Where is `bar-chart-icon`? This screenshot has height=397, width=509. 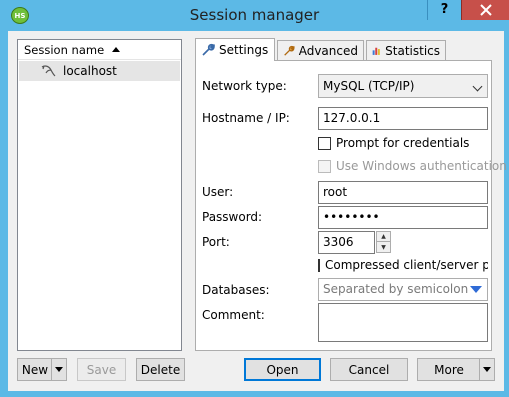 bar-chart-icon is located at coordinates (376, 51).